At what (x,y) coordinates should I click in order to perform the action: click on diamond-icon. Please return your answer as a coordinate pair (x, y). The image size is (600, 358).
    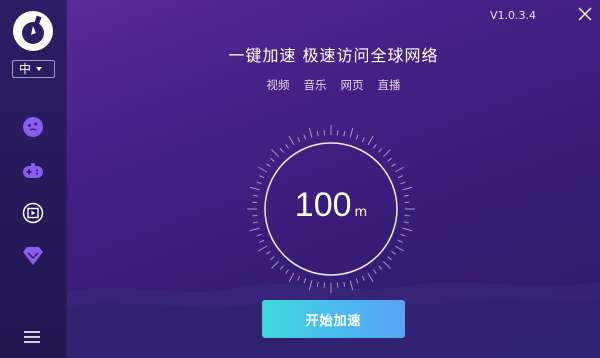
    Looking at the image, I should click on (33, 256).